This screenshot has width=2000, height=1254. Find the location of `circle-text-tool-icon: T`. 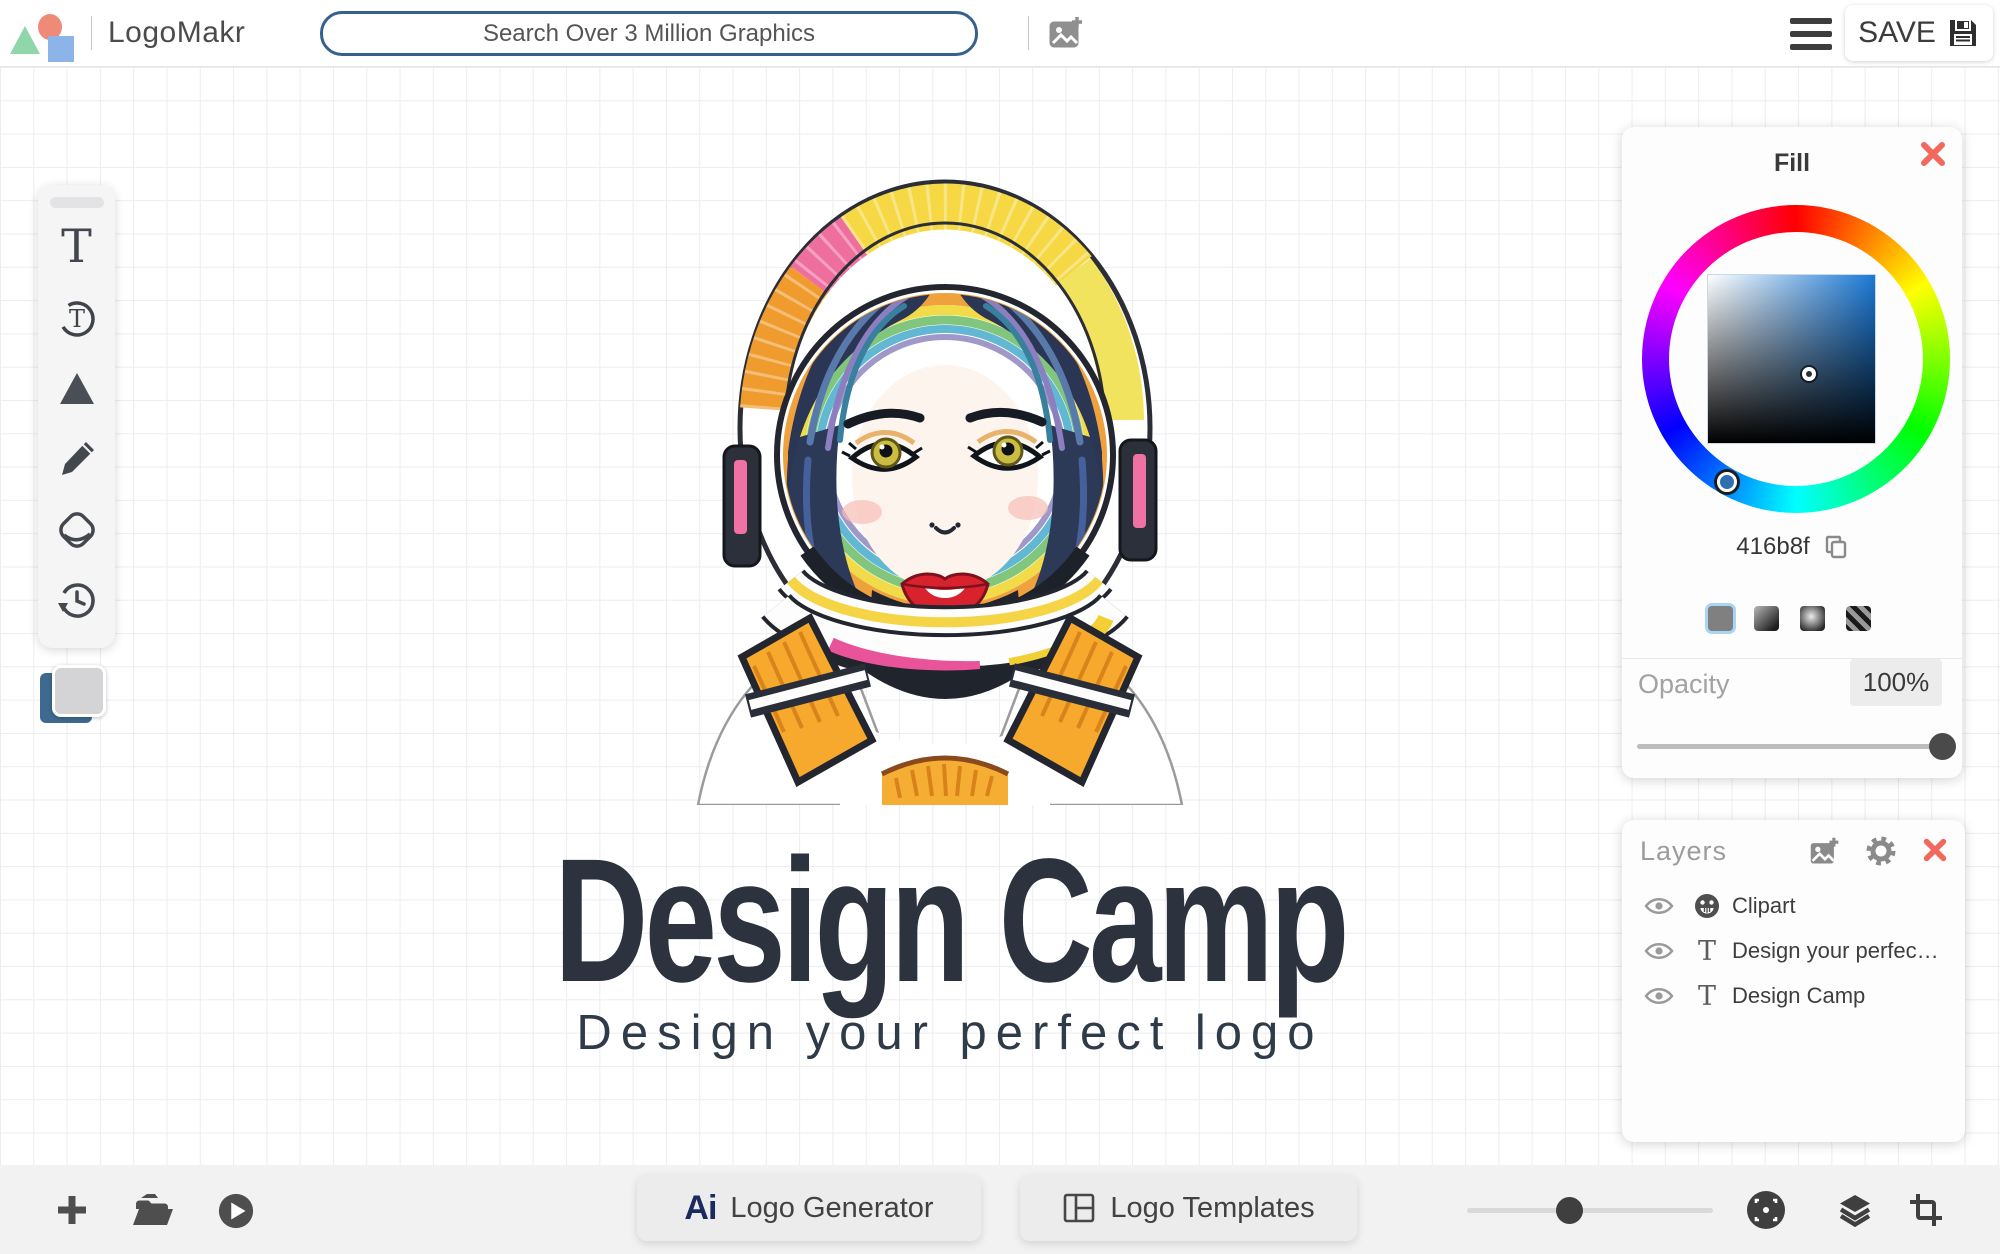

circle-text-tool-icon: T is located at coordinates (77, 317).